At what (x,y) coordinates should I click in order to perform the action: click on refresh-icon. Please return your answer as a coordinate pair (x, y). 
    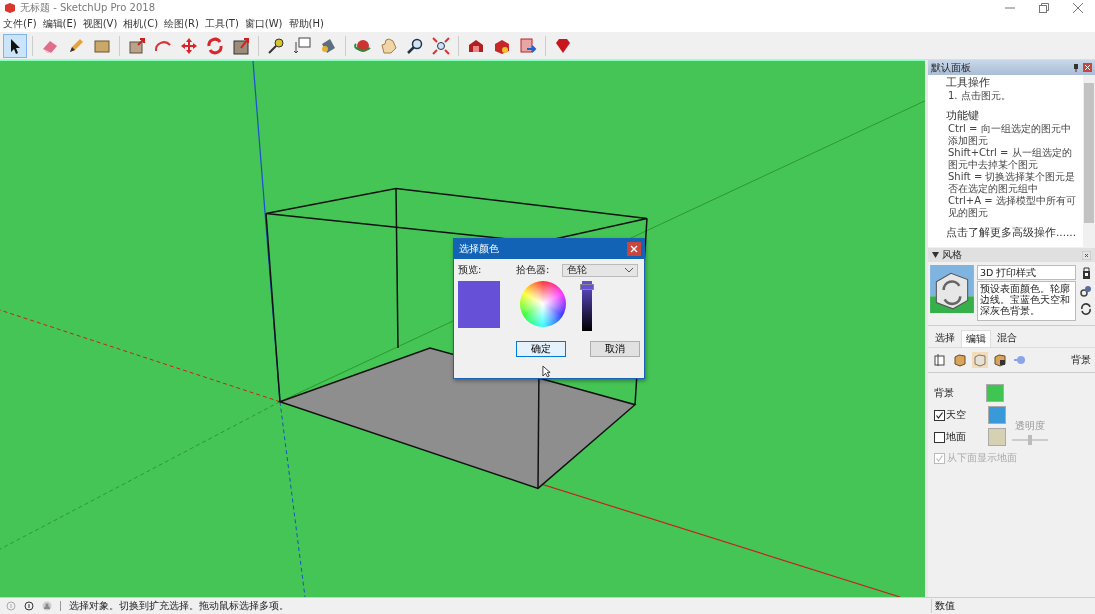
    Looking at the image, I should click on (1086, 309).